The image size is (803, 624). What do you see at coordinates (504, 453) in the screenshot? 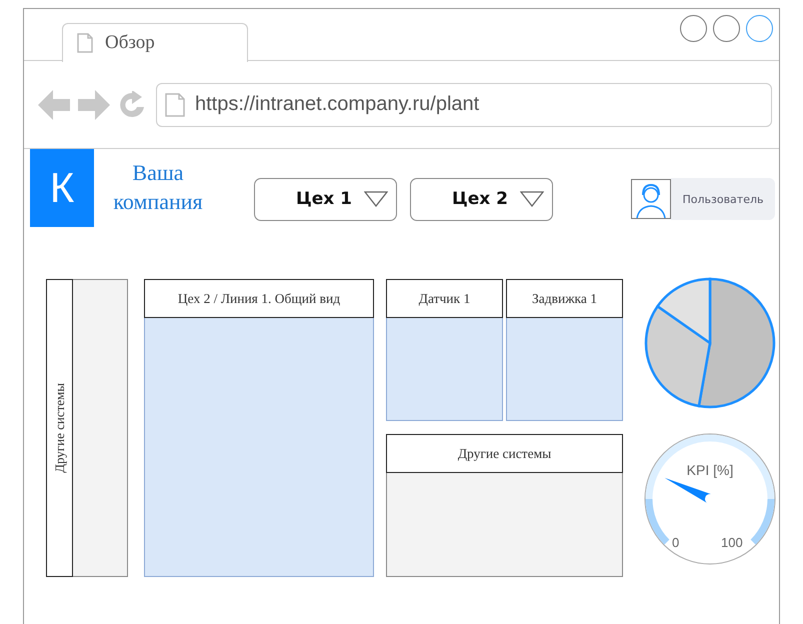
I see `panel-header: Другие системы` at bounding box center [504, 453].